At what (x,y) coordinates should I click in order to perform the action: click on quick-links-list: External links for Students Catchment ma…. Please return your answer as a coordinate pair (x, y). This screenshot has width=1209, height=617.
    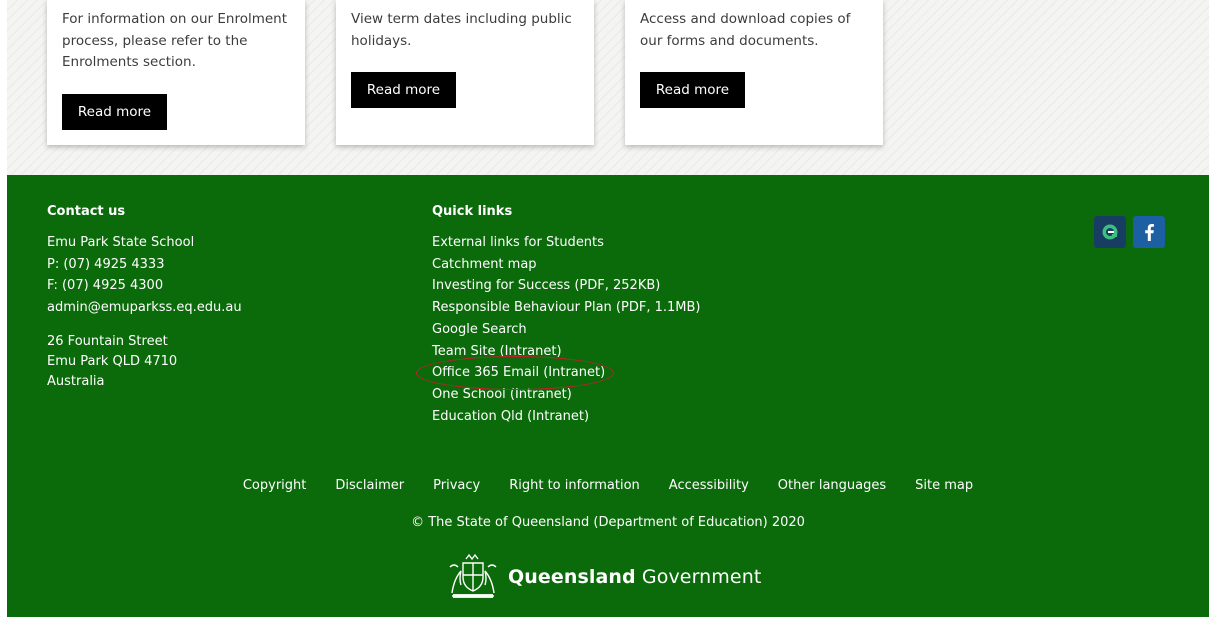
    Looking at the image, I should click on (566, 329).